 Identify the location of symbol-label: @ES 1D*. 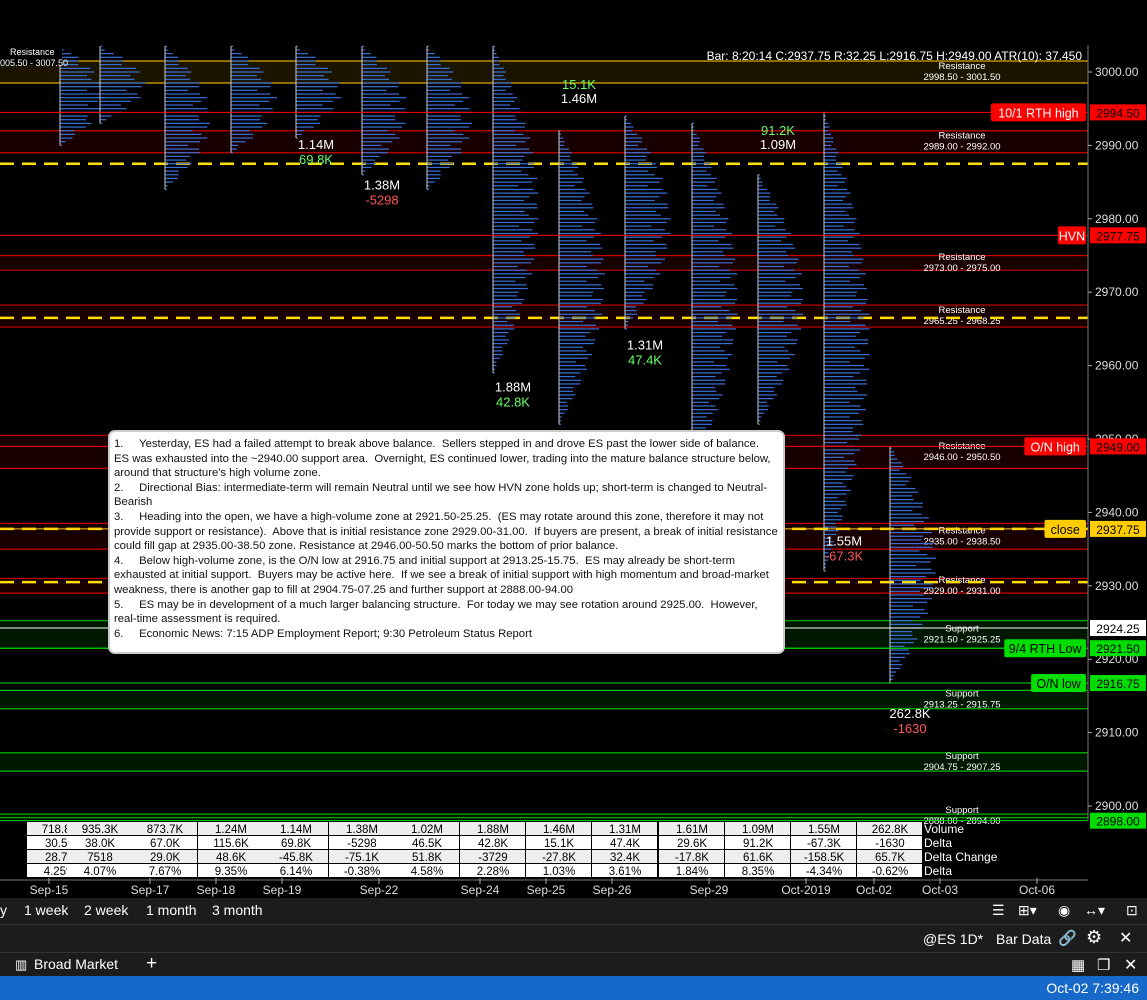
(953, 939).